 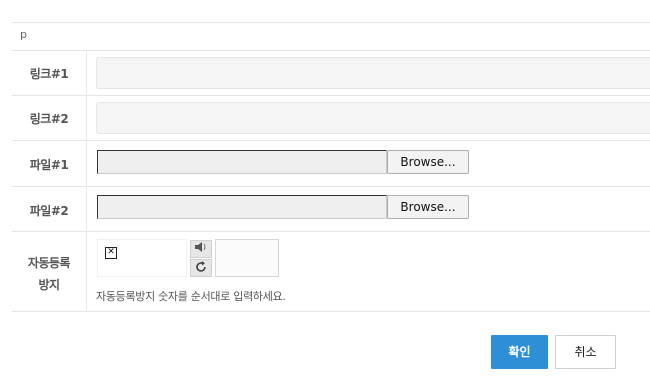 I want to click on link2-input, so click(x=373, y=118).